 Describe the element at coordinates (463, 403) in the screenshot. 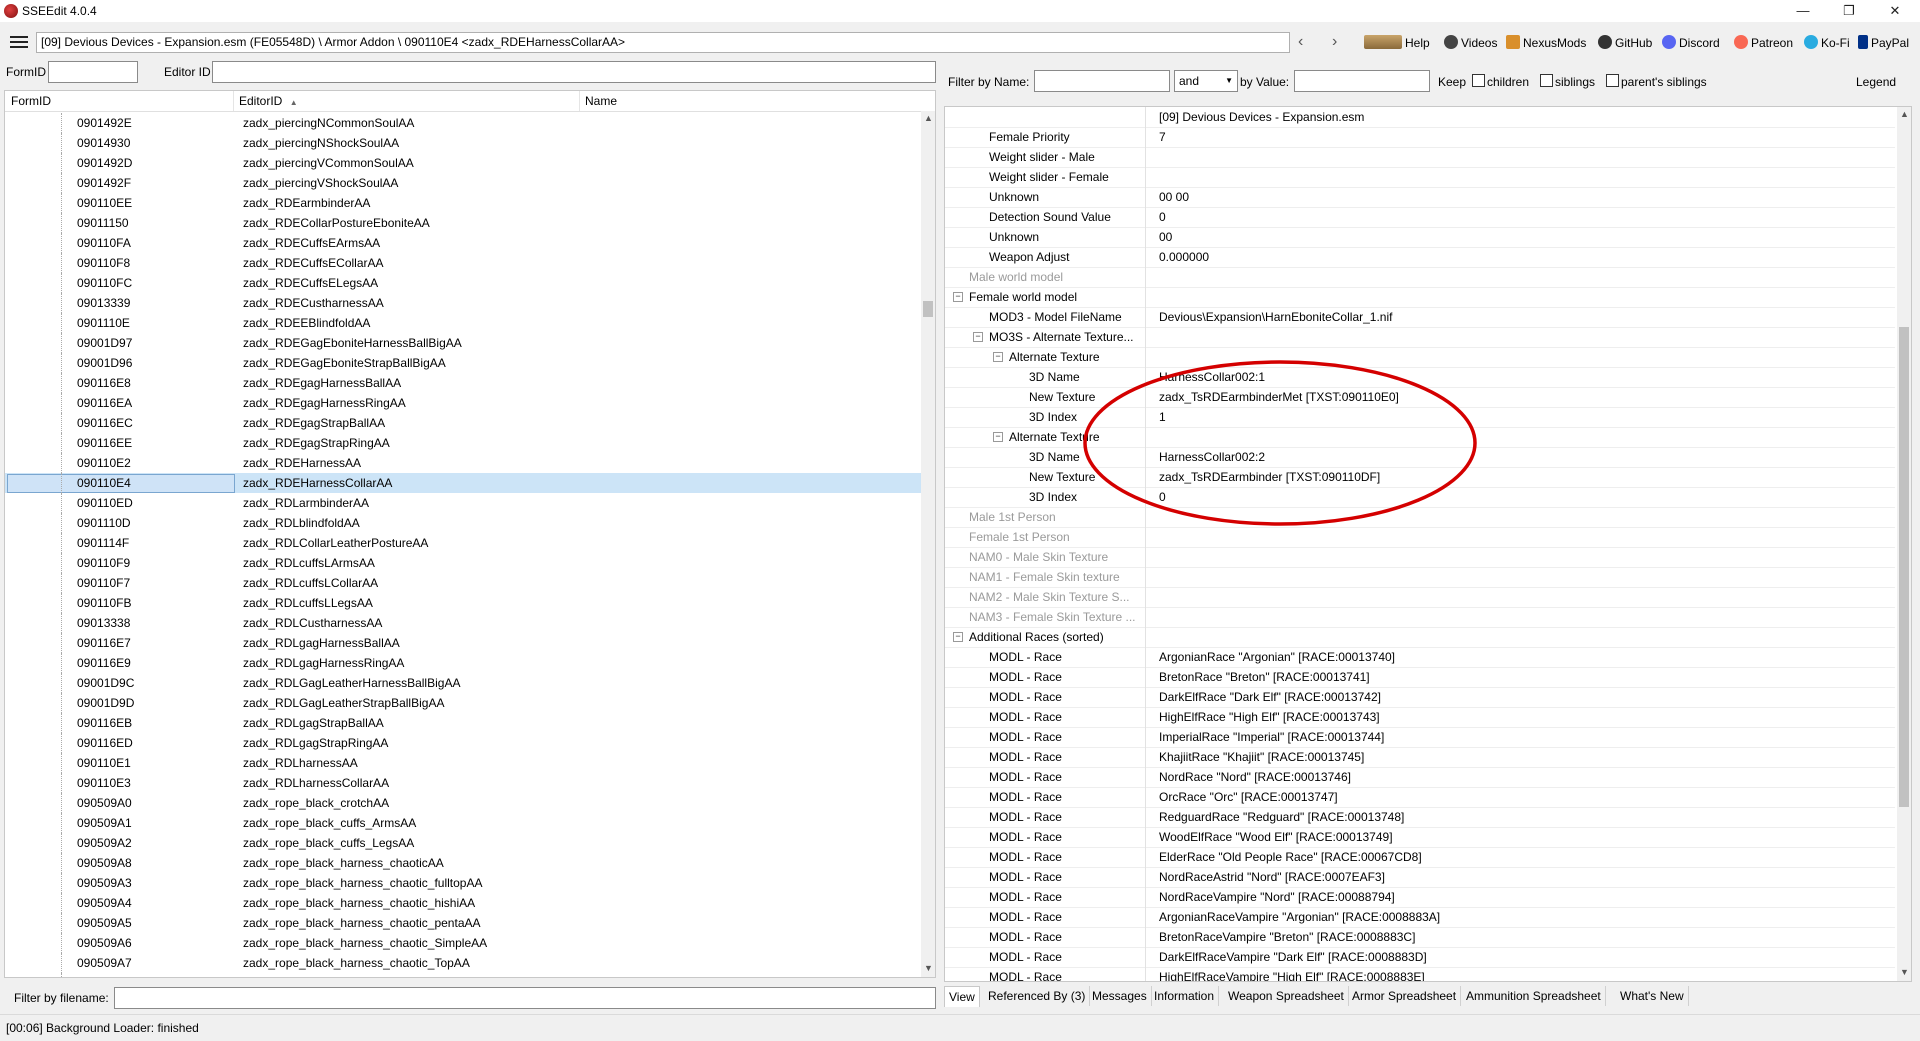

I see `table-row: 090116EA zadx_RDEgagHarnessRingAA` at that location.